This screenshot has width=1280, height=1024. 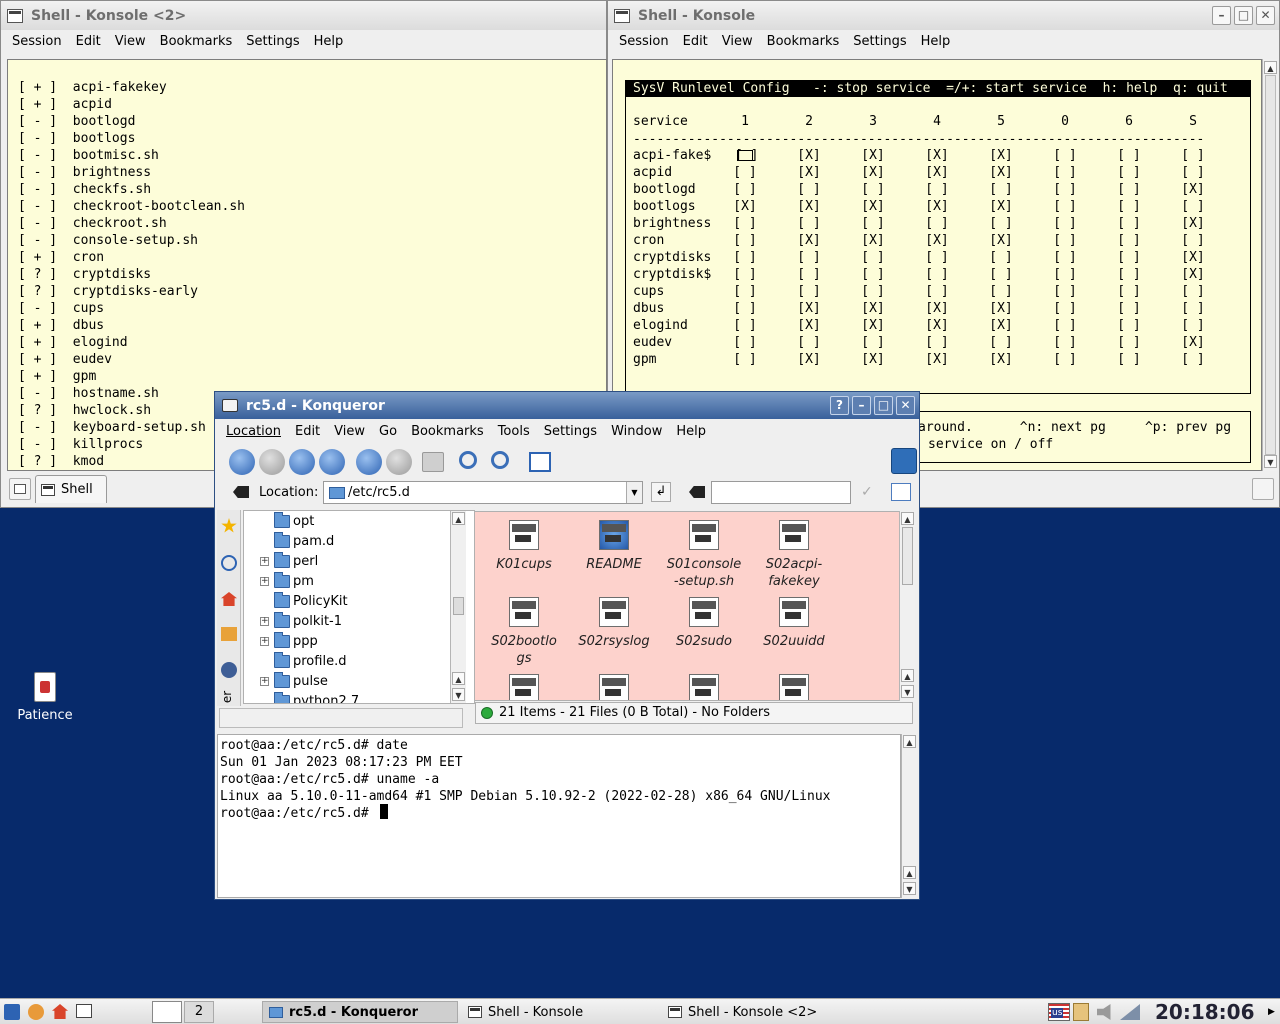 I want to click on file-item: S02rsyslog, so click(x=614, y=623).